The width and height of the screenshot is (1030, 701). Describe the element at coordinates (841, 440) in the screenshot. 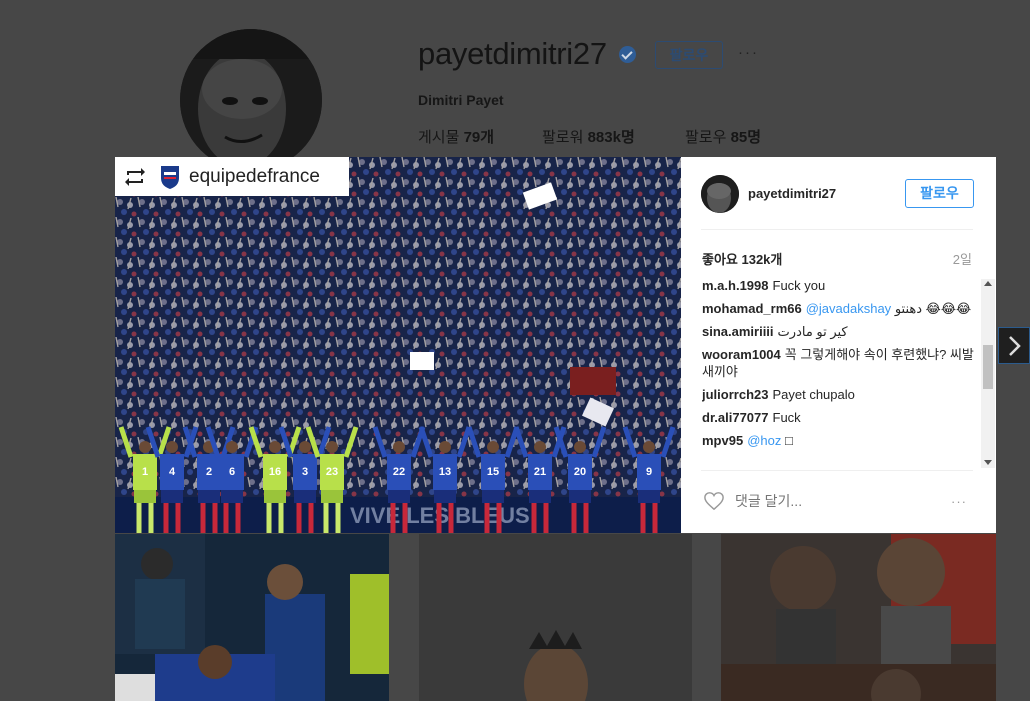

I see `comment: mpv95 @hoz □` at that location.